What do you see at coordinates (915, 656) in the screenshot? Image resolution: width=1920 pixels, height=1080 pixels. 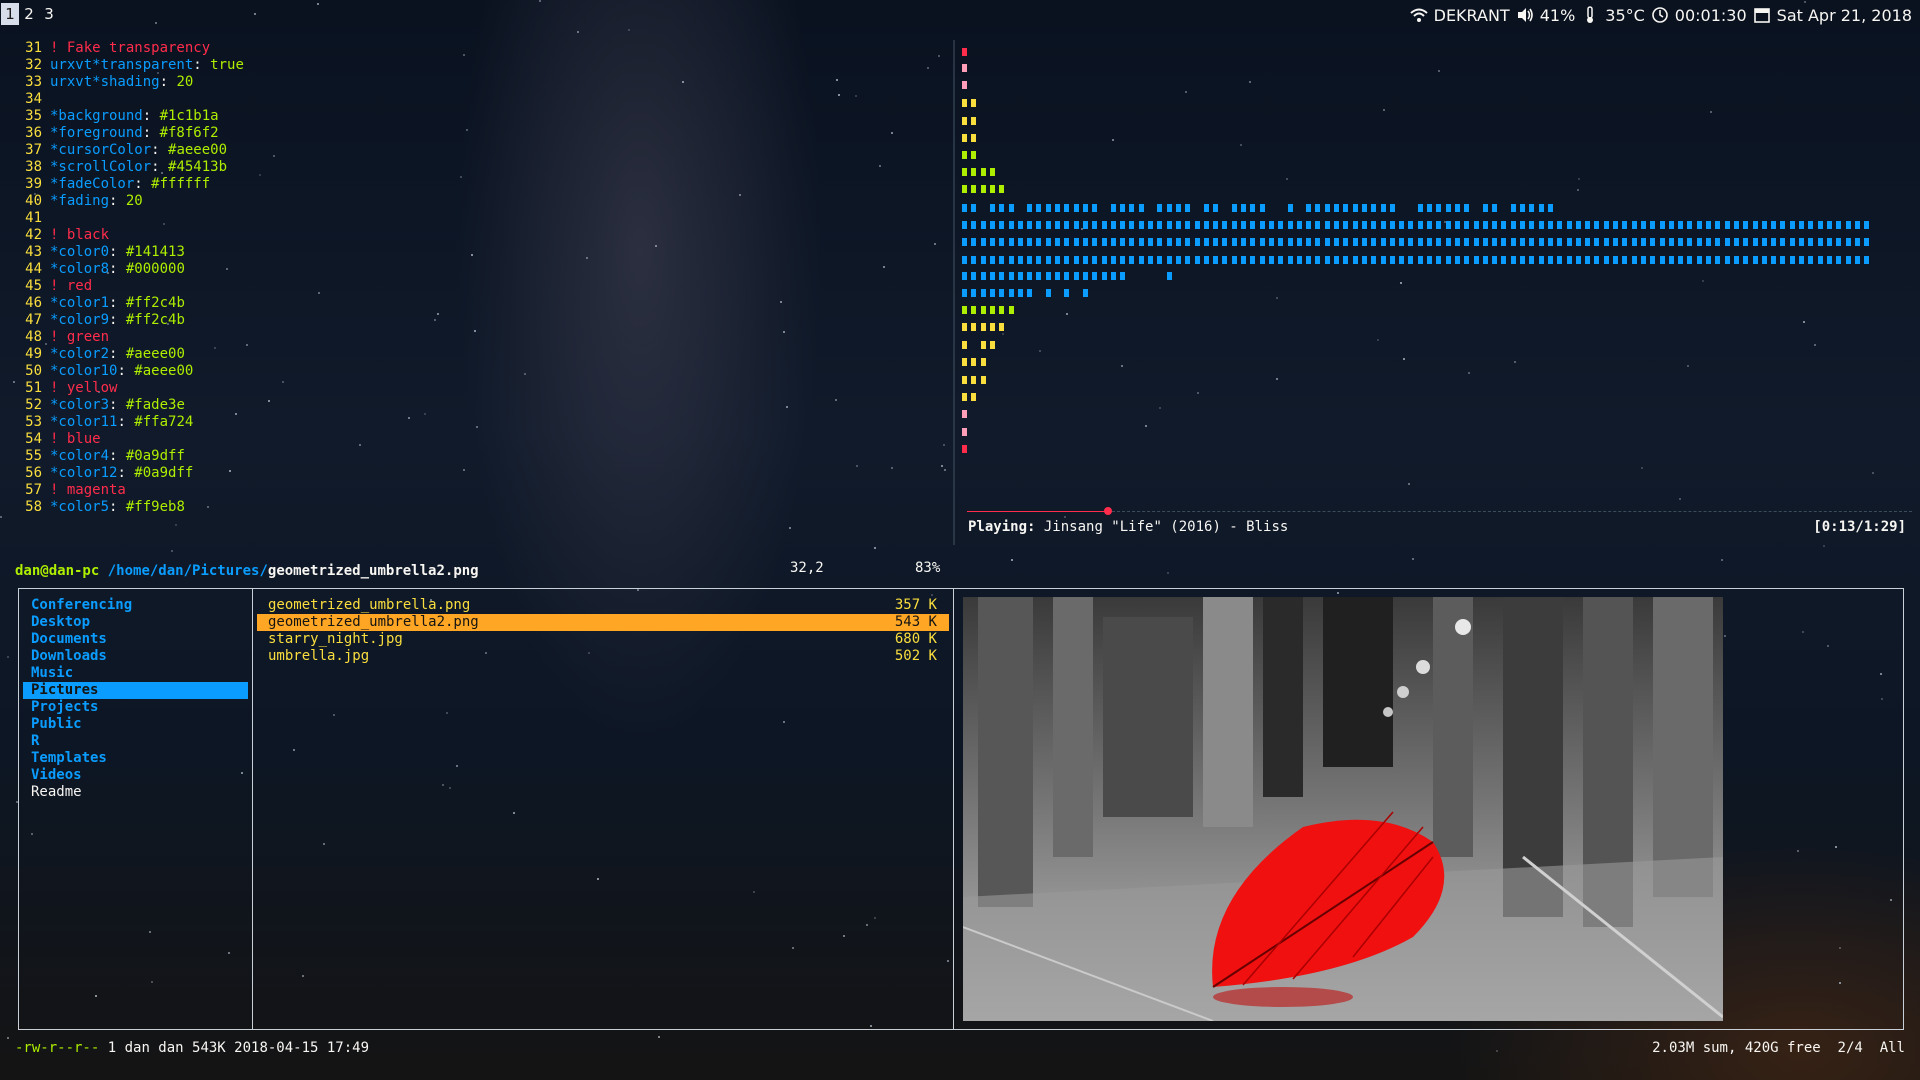 I see `file-size: 502 K` at bounding box center [915, 656].